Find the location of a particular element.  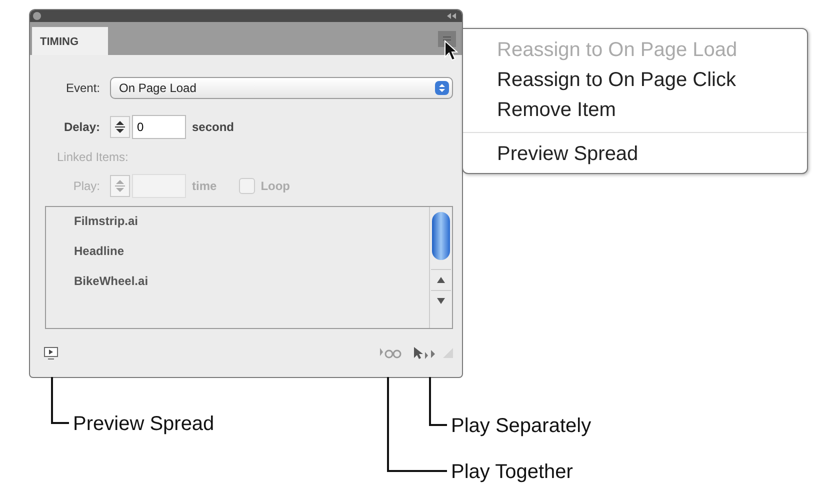

resize-grip-icon is located at coordinates (448, 353).